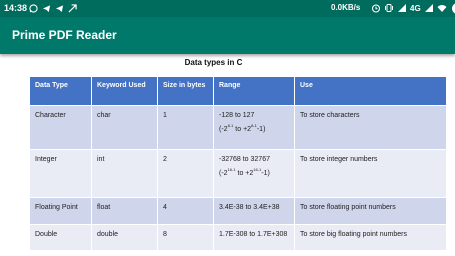 The width and height of the screenshot is (455, 256). Describe the element at coordinates (370, 91) in the screenshot. I see `header-use: Use` at that location.